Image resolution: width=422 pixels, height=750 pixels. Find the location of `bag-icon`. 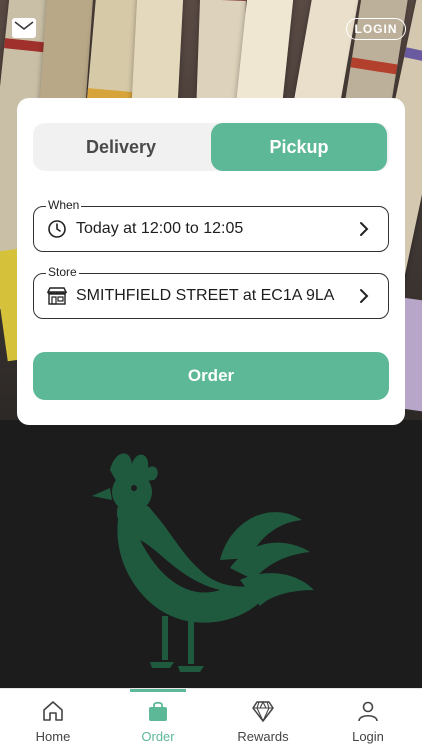

bag-icon is located at coordinates (158, 711).